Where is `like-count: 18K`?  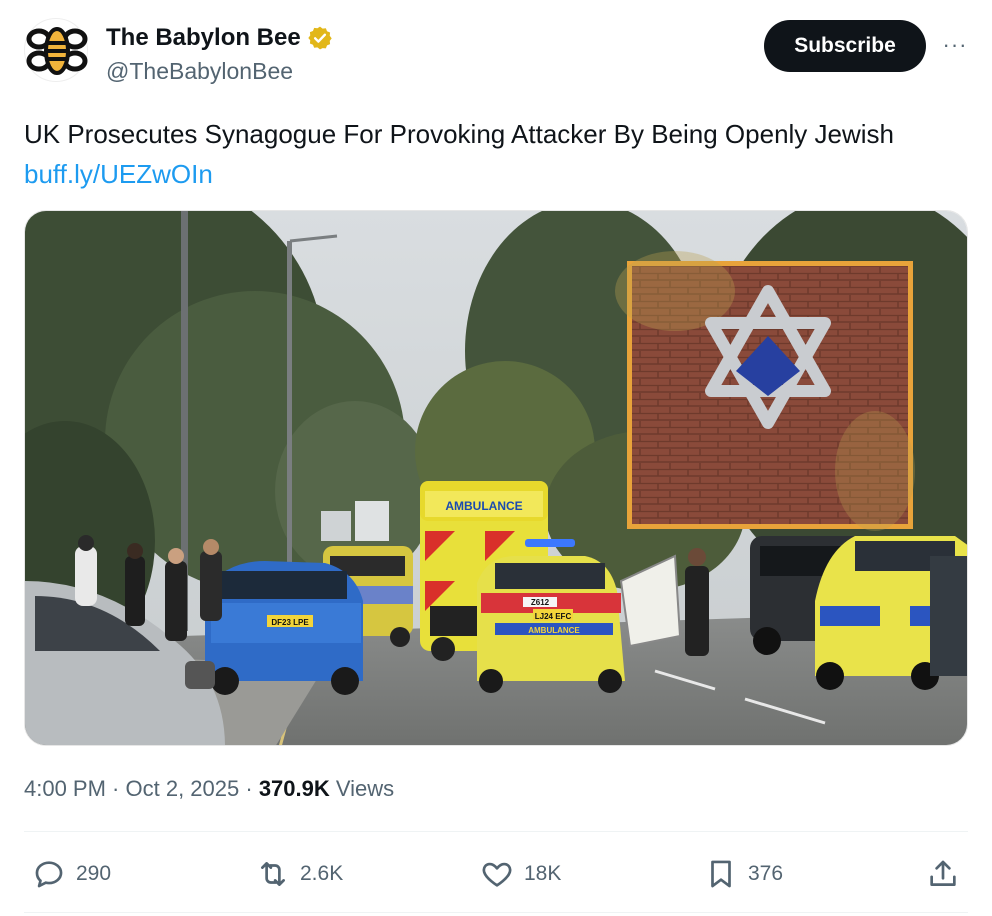 like-count: 18K is located at coordinates (543, 873).